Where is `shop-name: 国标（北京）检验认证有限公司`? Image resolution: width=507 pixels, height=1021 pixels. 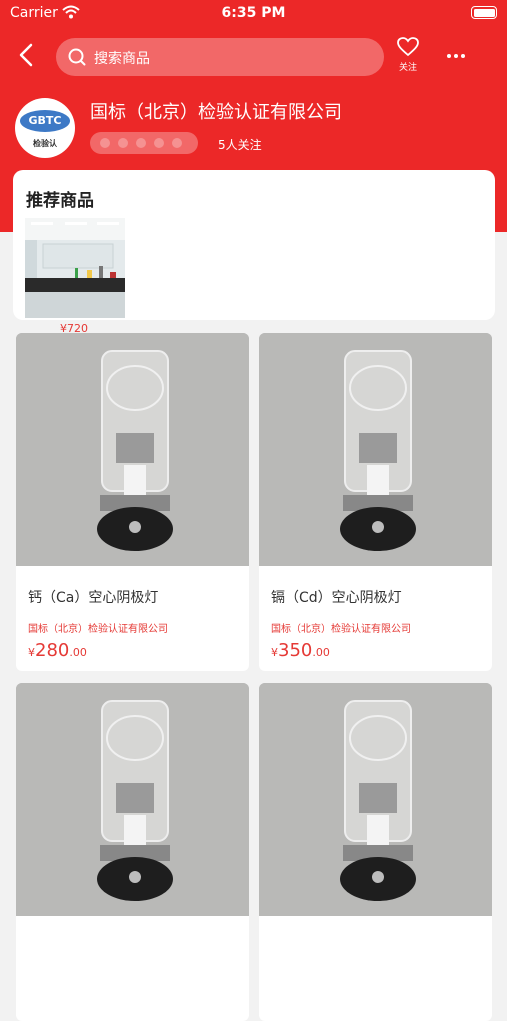 shop-name: 国标（北京）检验认证有限公司 is located at coordinates (216, 112).